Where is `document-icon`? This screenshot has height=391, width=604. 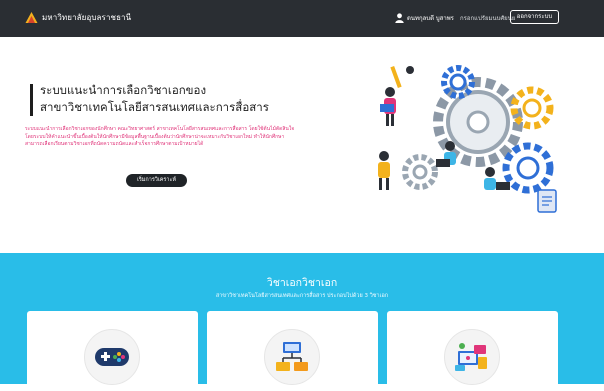 document-icon is located at coordinates (547, 201).